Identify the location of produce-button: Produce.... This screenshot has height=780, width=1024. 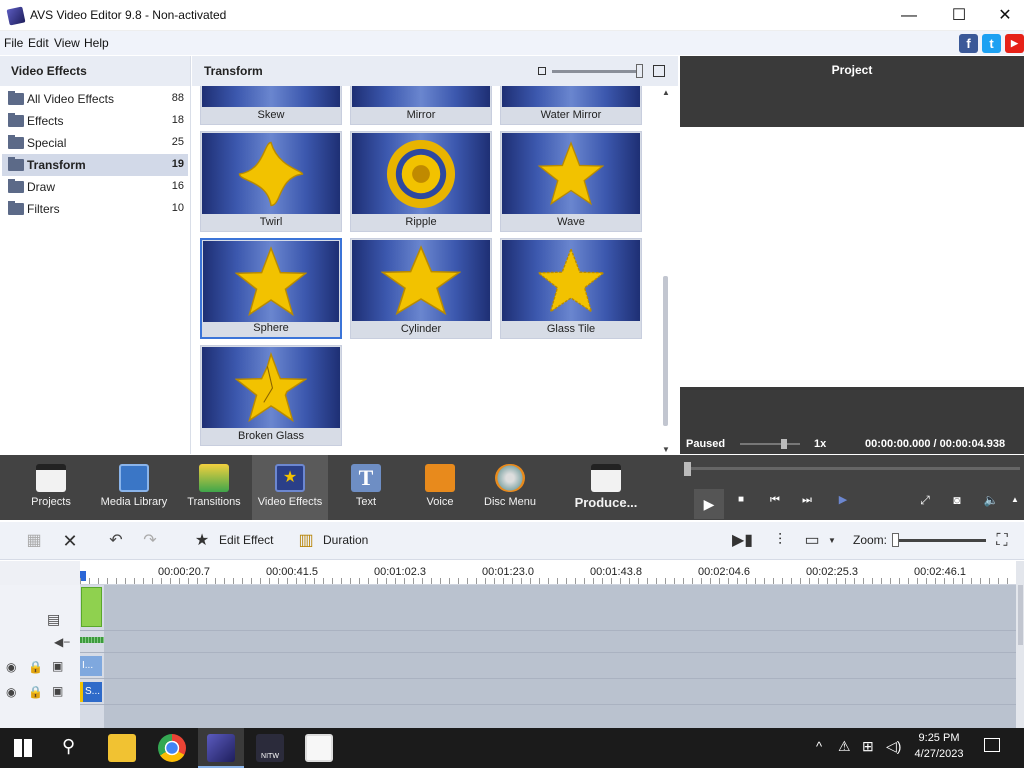
(606, 487).